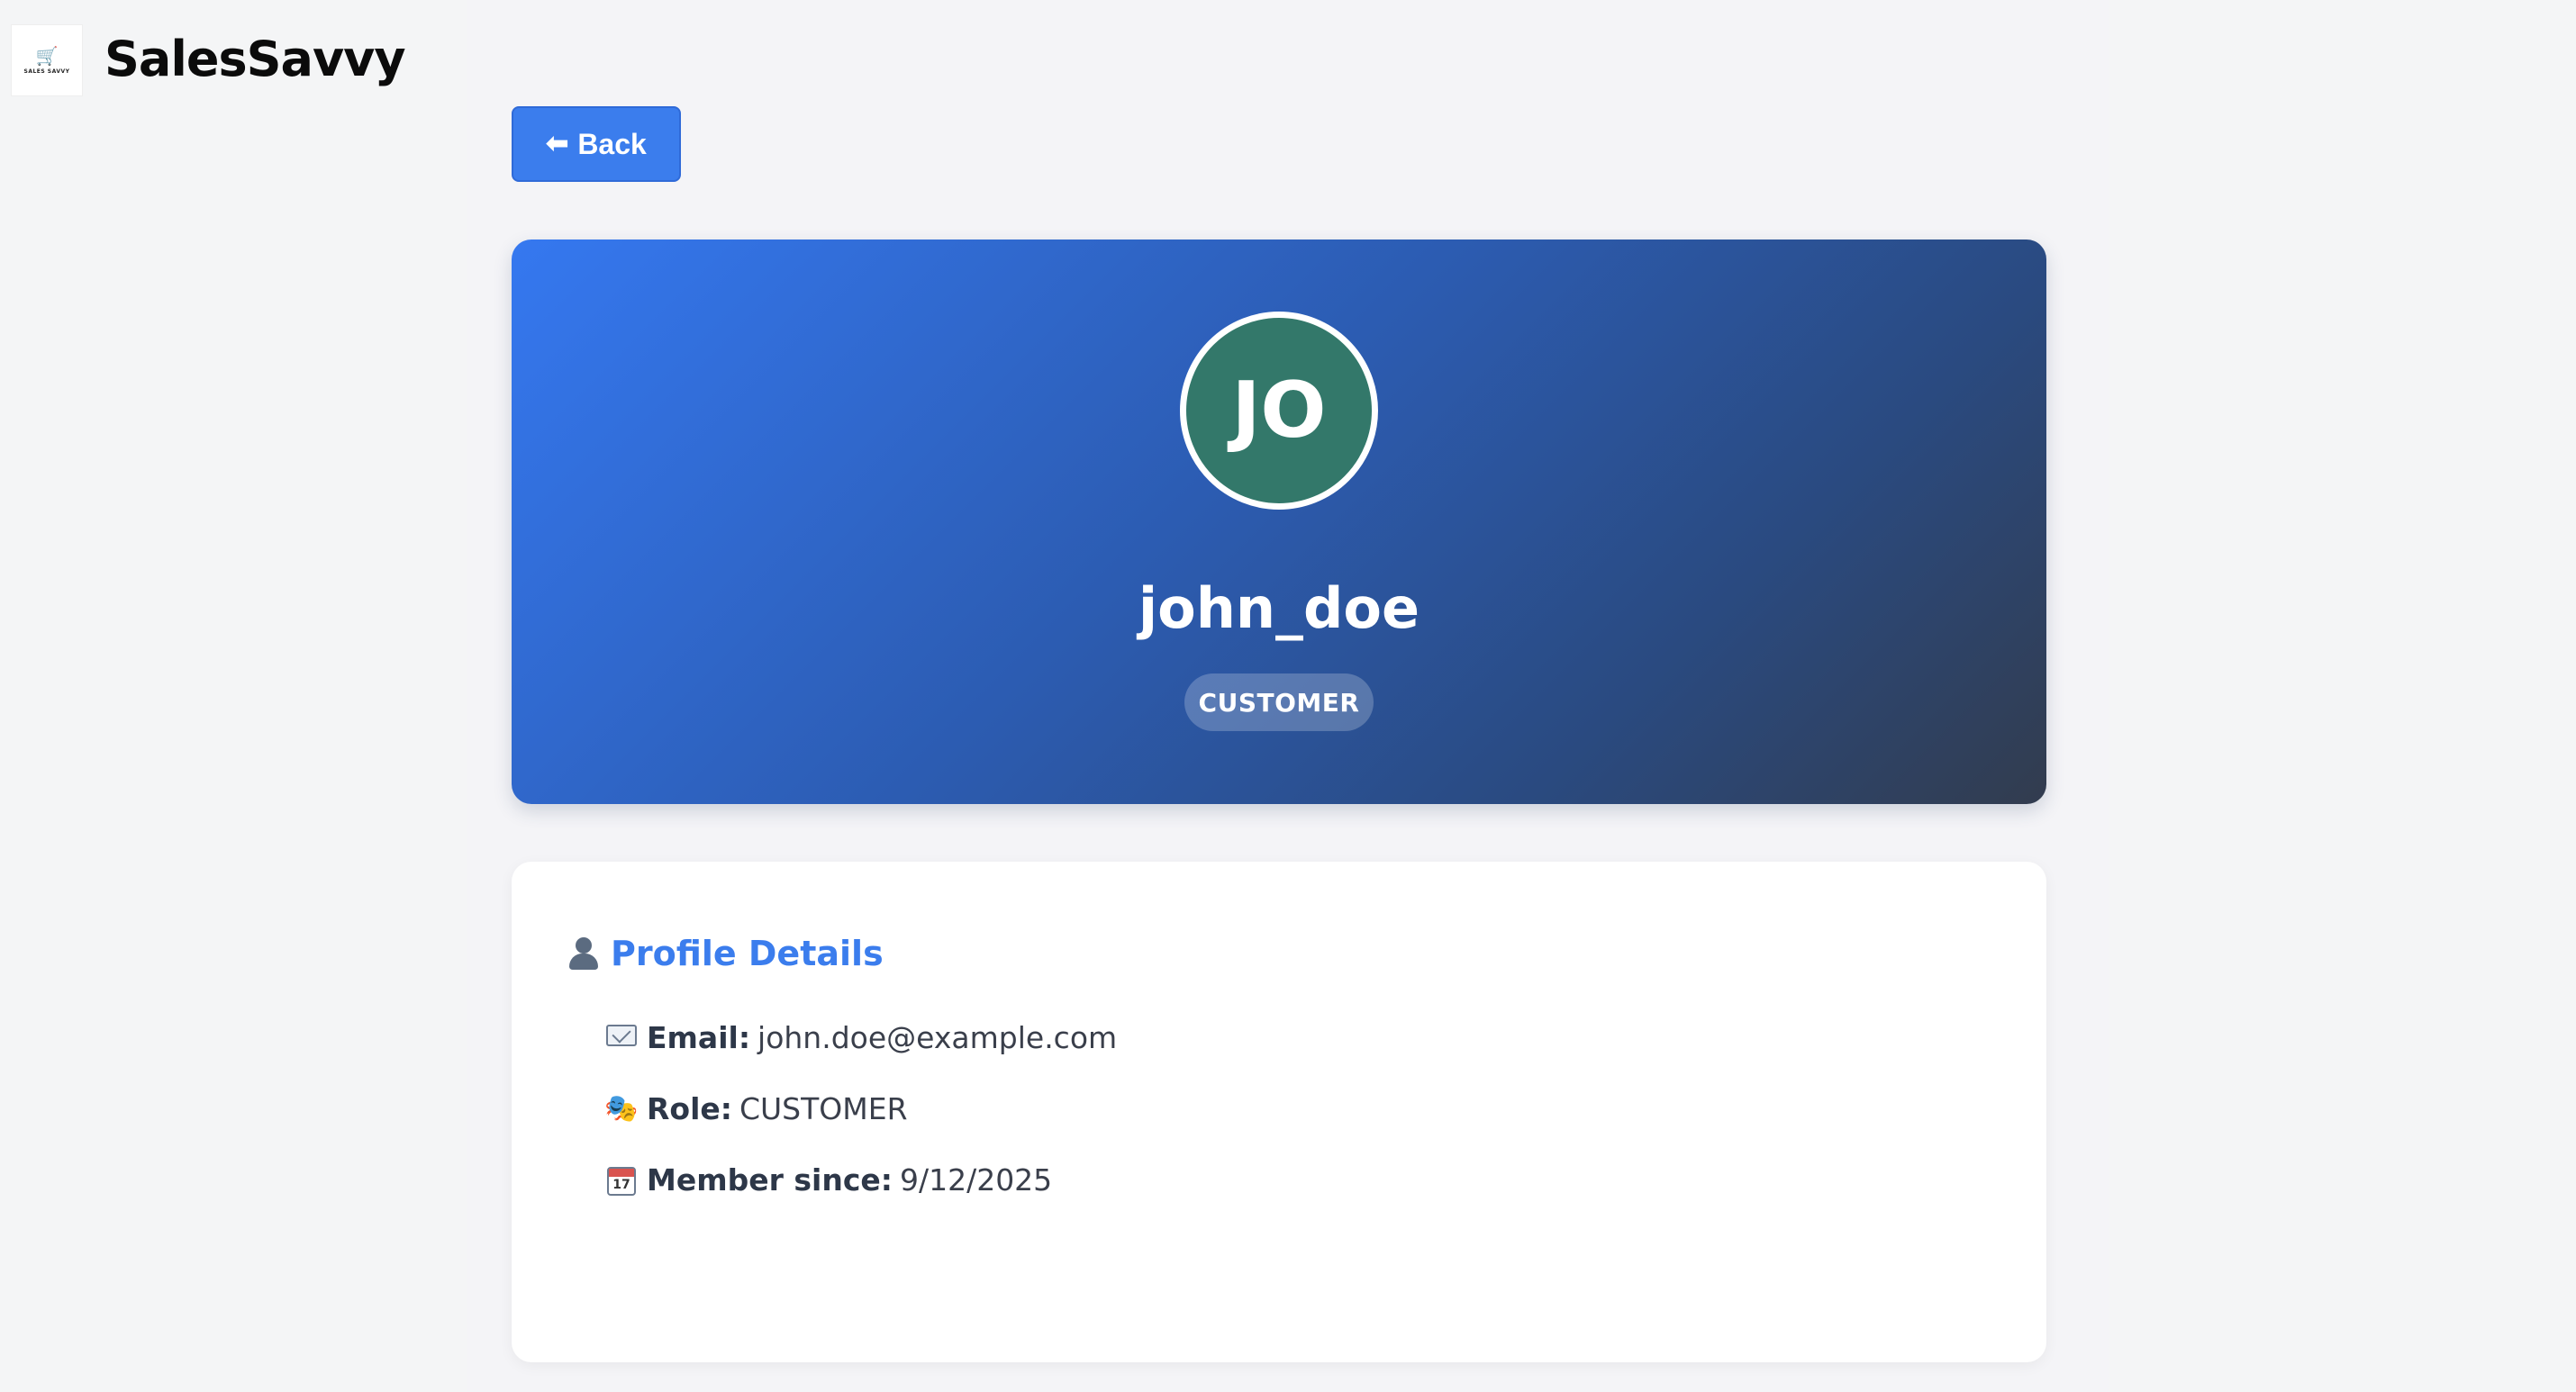 The width and height of the screenshot is (2576, 1392). Describe the element at coordinates (557, 143) in the screenshot. I see `arrow-left-icon: ⬅` at that location.